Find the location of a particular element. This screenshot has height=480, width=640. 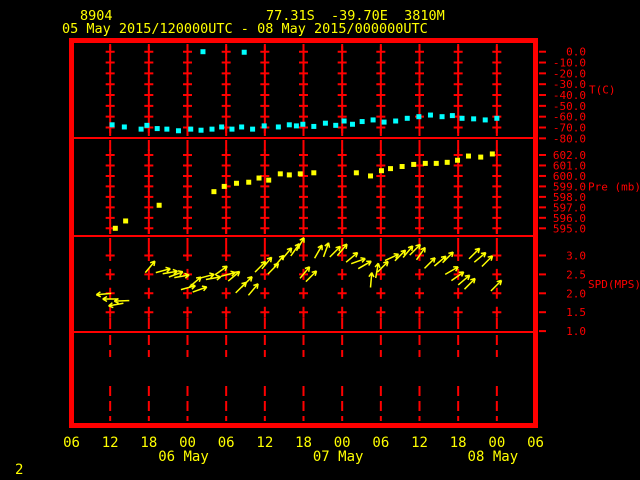

right-axis-tick-label: 2.5 is located at coordinates (576, 274).